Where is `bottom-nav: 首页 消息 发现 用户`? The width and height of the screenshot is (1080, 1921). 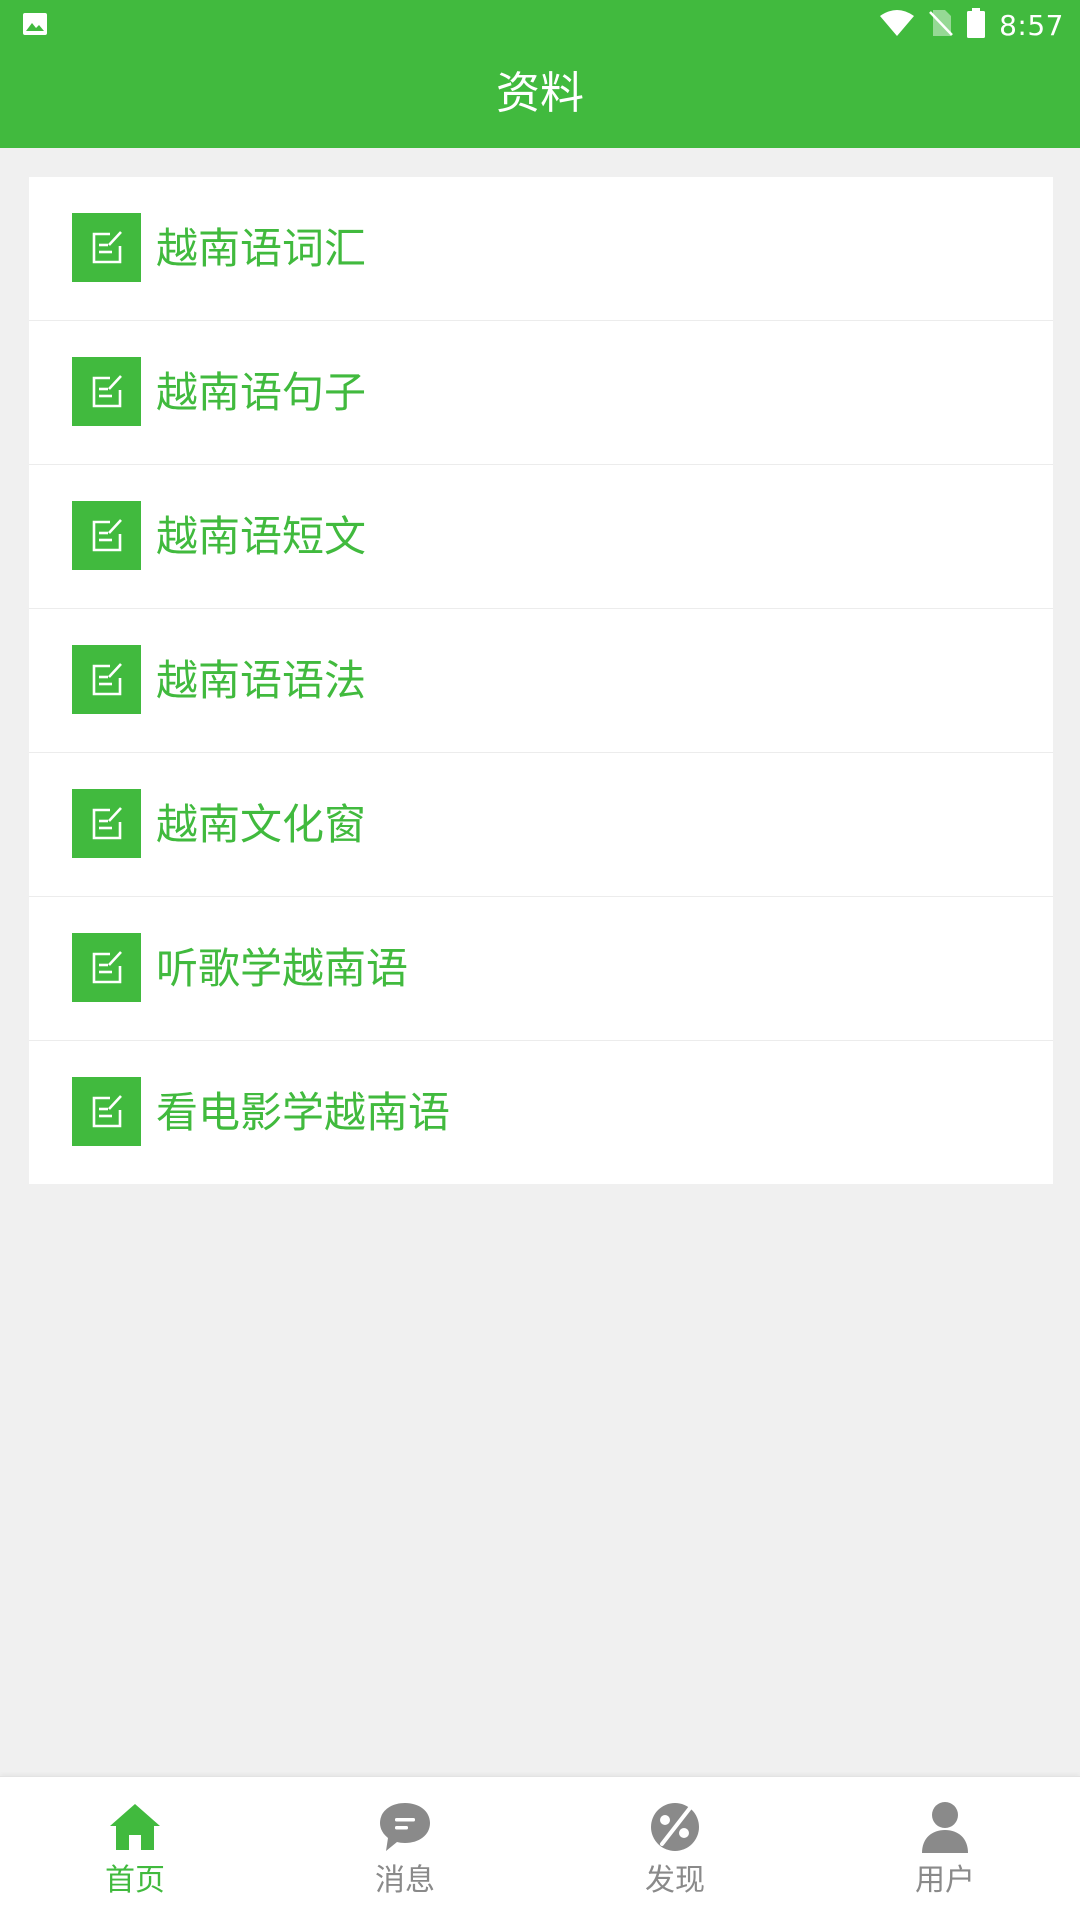
bottom-nav: 首页 消息 发现 用户 is located at coordinates (540, 1848).